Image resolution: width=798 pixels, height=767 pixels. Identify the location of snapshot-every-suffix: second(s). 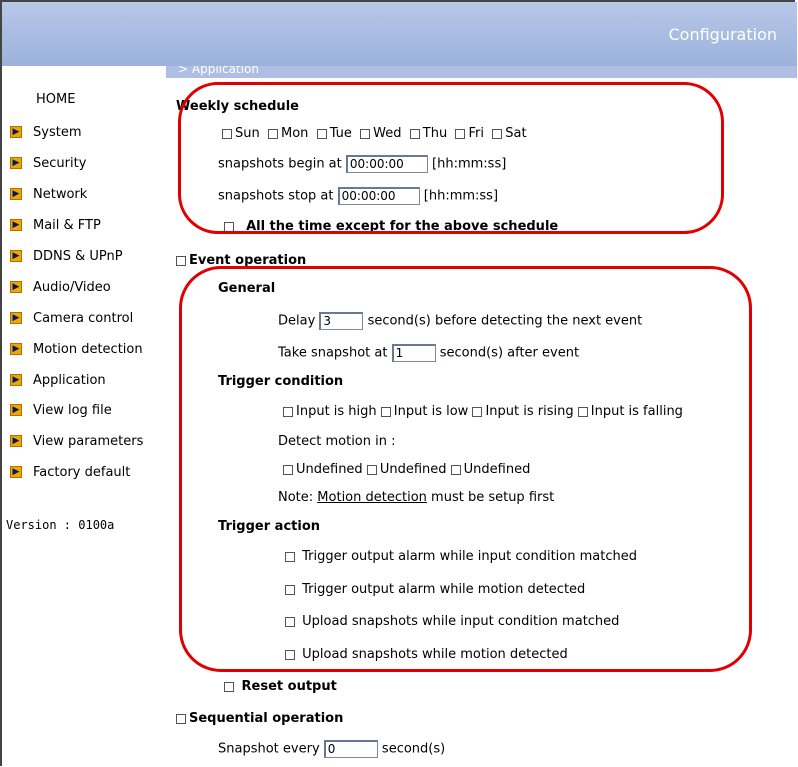
(413, 749).